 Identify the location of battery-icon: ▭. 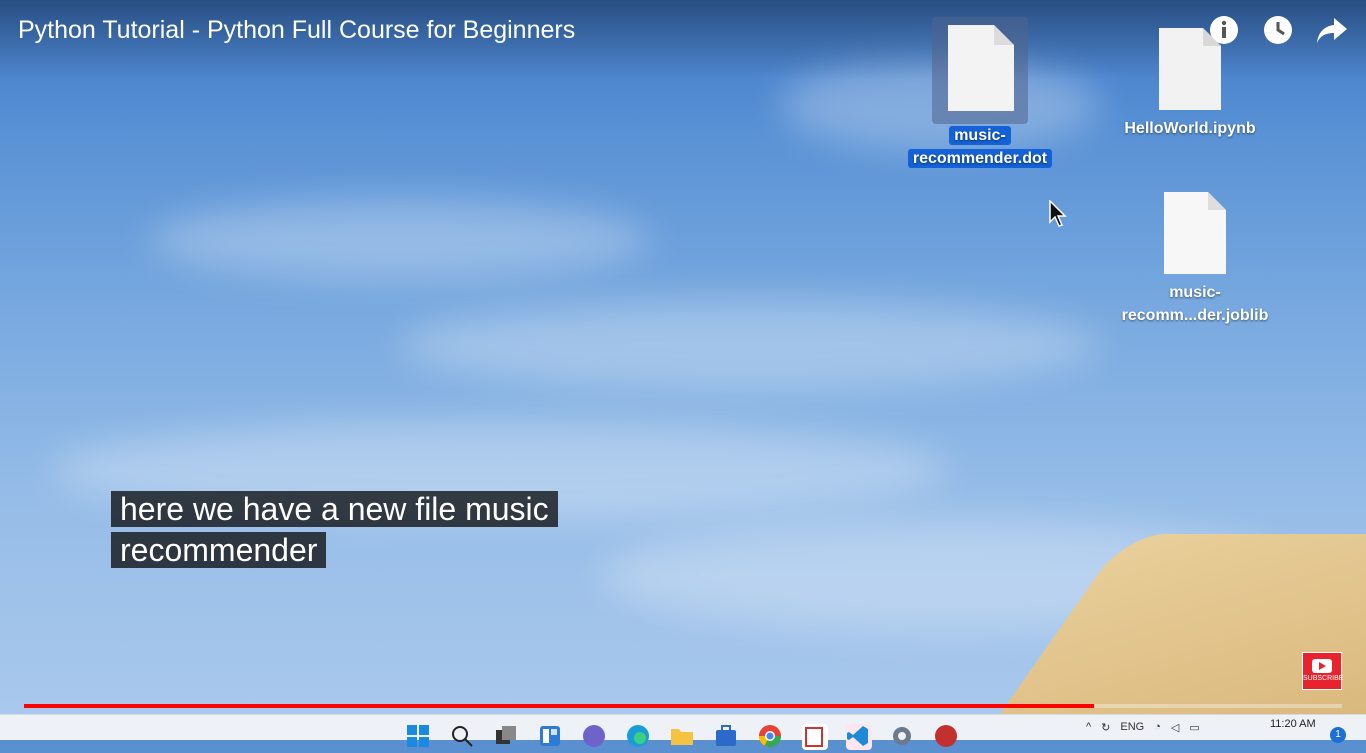
(1194, 727).